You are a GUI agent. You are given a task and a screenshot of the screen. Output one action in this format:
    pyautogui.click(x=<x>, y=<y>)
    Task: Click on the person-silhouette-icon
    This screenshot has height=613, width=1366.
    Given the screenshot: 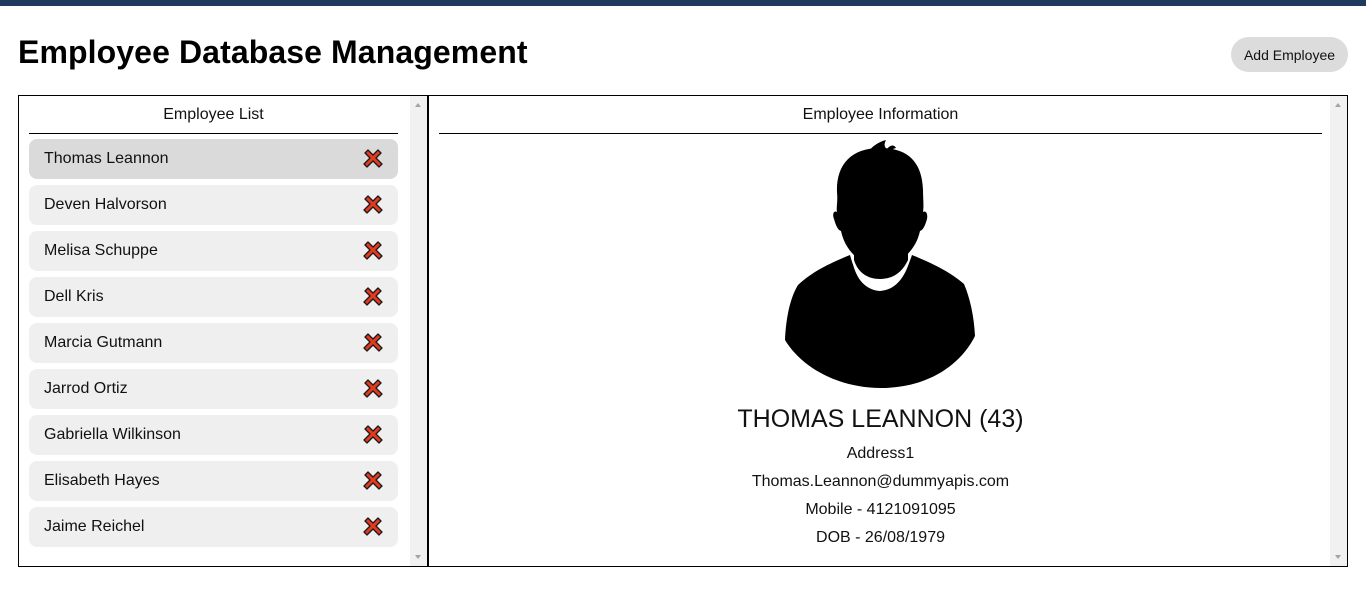 What is the action you would take?
    pyautogui.click(x=879, y=264)
    